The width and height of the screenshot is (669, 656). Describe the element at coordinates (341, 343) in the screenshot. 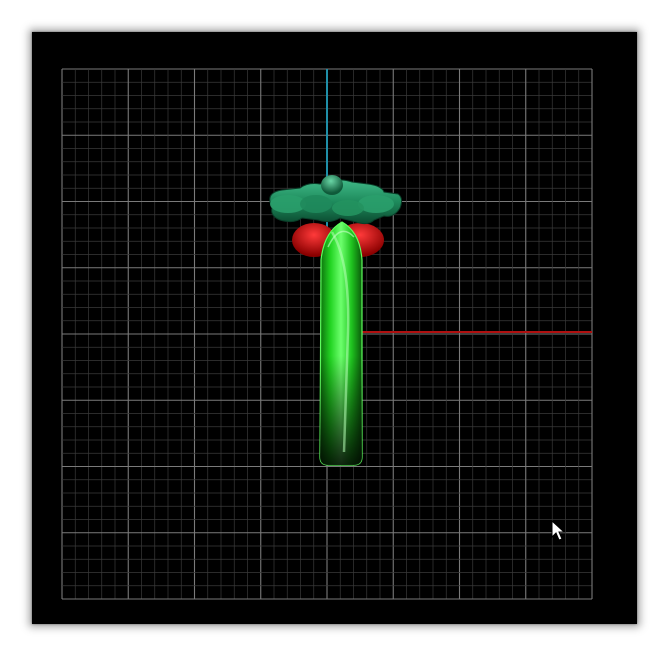

I see `ring-shank-shadow` at that location.